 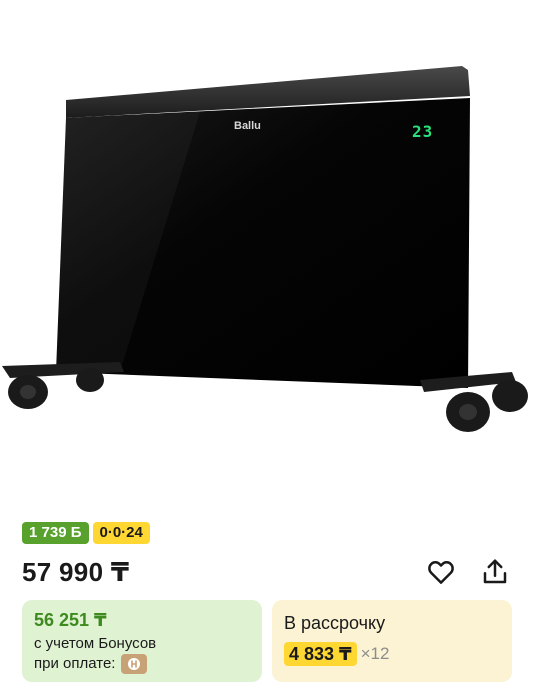 I want to click on bonus-price: 56 251 ₸, so click(x=70, y=620).